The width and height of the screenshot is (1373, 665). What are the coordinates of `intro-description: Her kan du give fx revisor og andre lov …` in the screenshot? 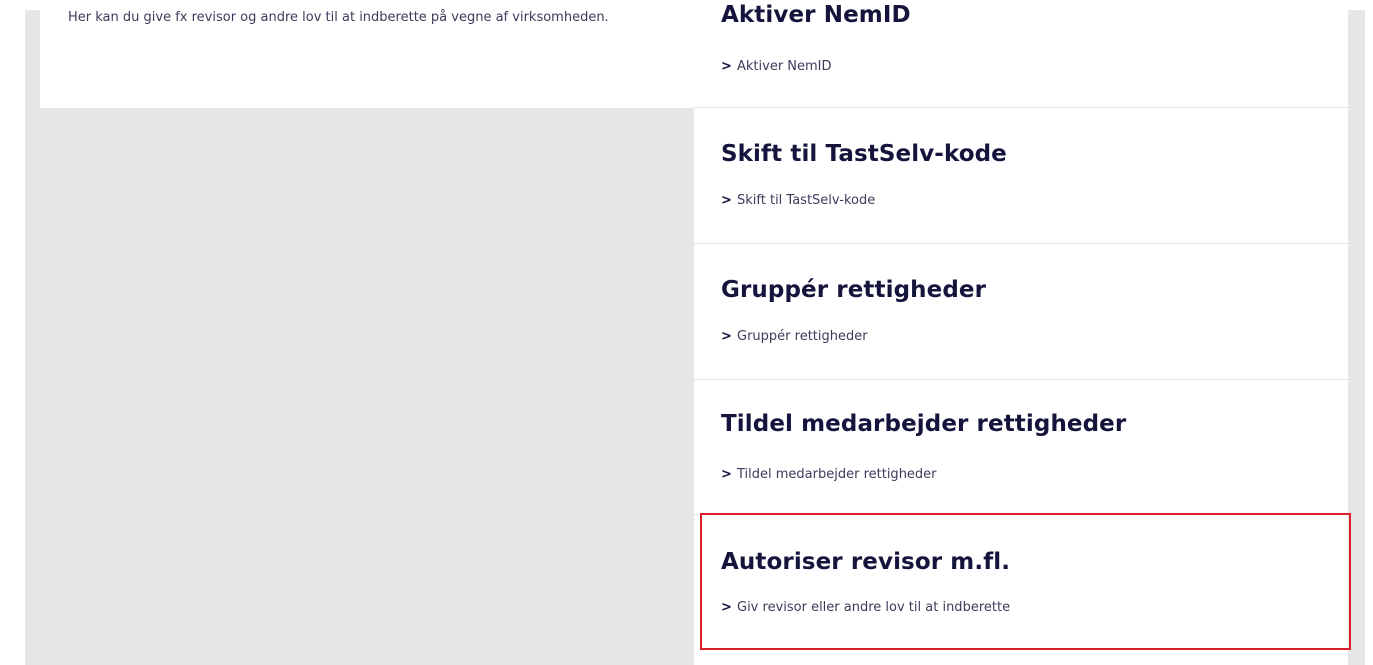 It's located at (338, 17).